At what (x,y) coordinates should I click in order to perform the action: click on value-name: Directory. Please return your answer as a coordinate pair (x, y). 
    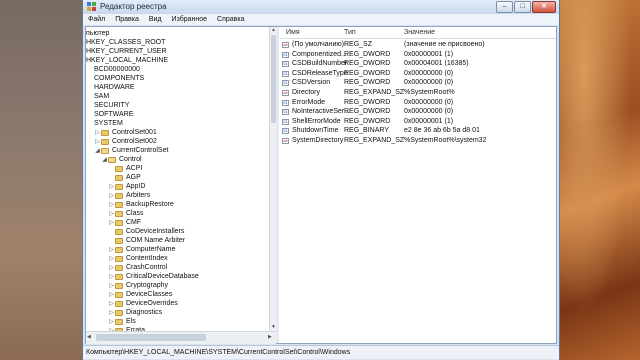
    Looking at the image, I should click on (306, 92).